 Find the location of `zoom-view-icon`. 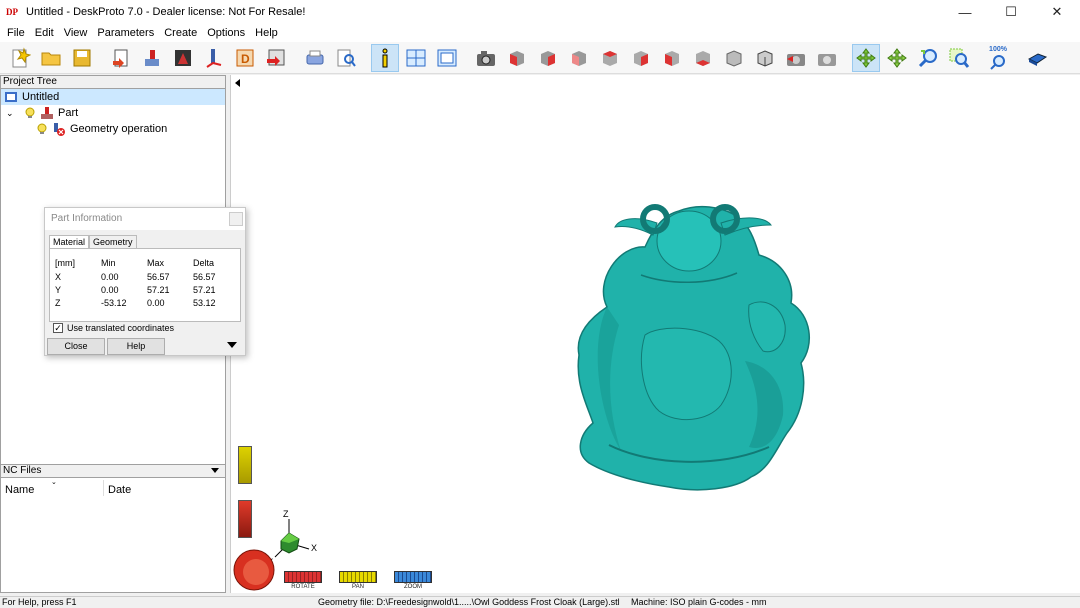

zoom-view-icon is located at coordinates (928, 58).